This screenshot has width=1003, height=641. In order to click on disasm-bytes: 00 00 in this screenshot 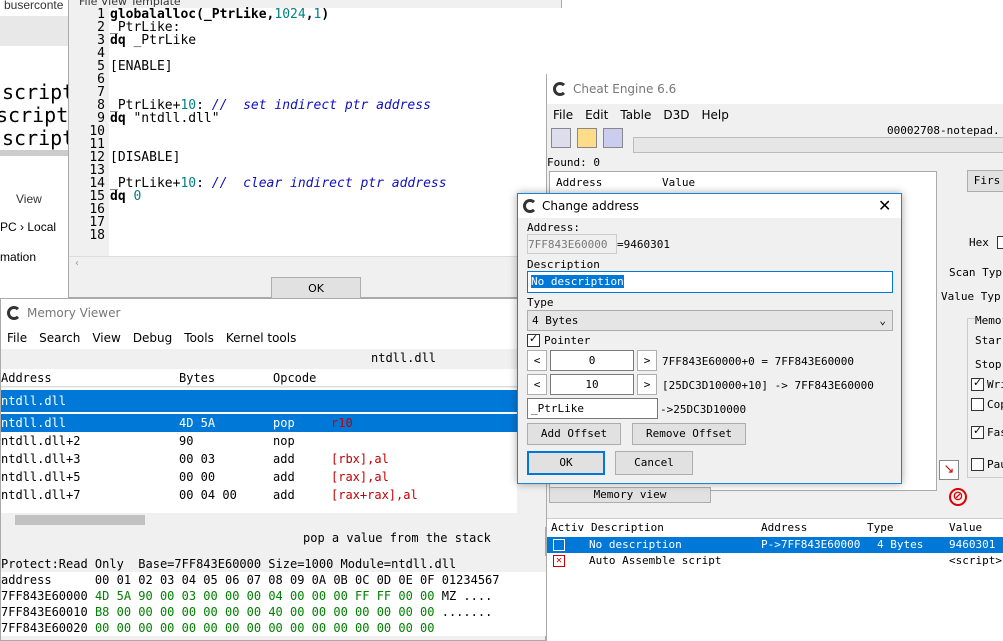, I will do `click(197, 477)`.